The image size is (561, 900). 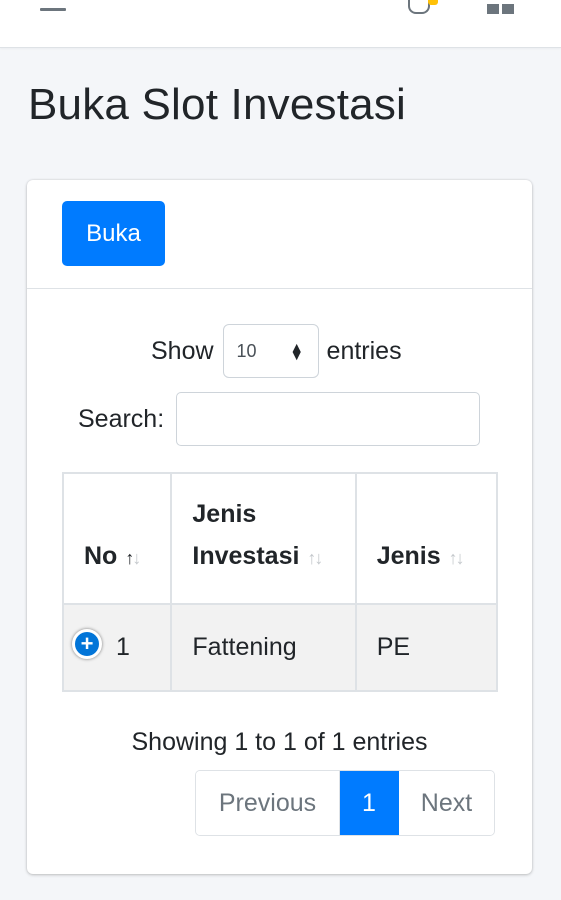 What do you see at coordinates (113, 233) in the screenshot?
I see `buka-button: Buka` at bounding box center [113, 233].